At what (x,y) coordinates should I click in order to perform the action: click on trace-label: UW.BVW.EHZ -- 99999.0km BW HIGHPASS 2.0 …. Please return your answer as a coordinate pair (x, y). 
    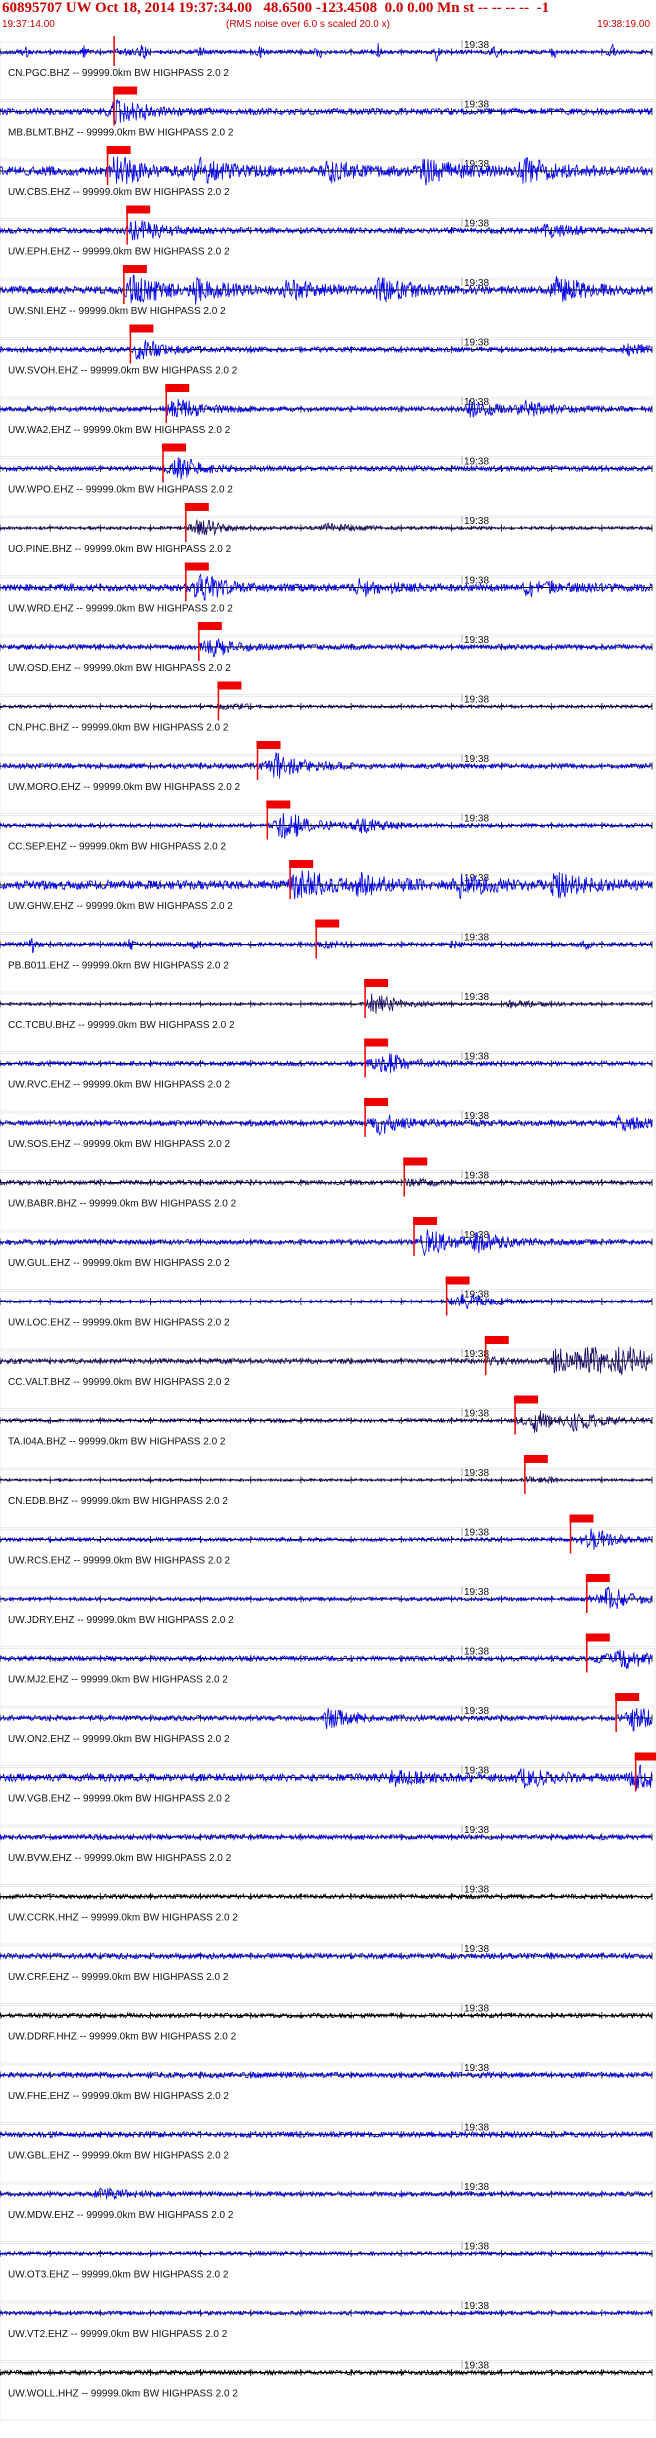
    Looking at the image, I should click on (120, 1858).